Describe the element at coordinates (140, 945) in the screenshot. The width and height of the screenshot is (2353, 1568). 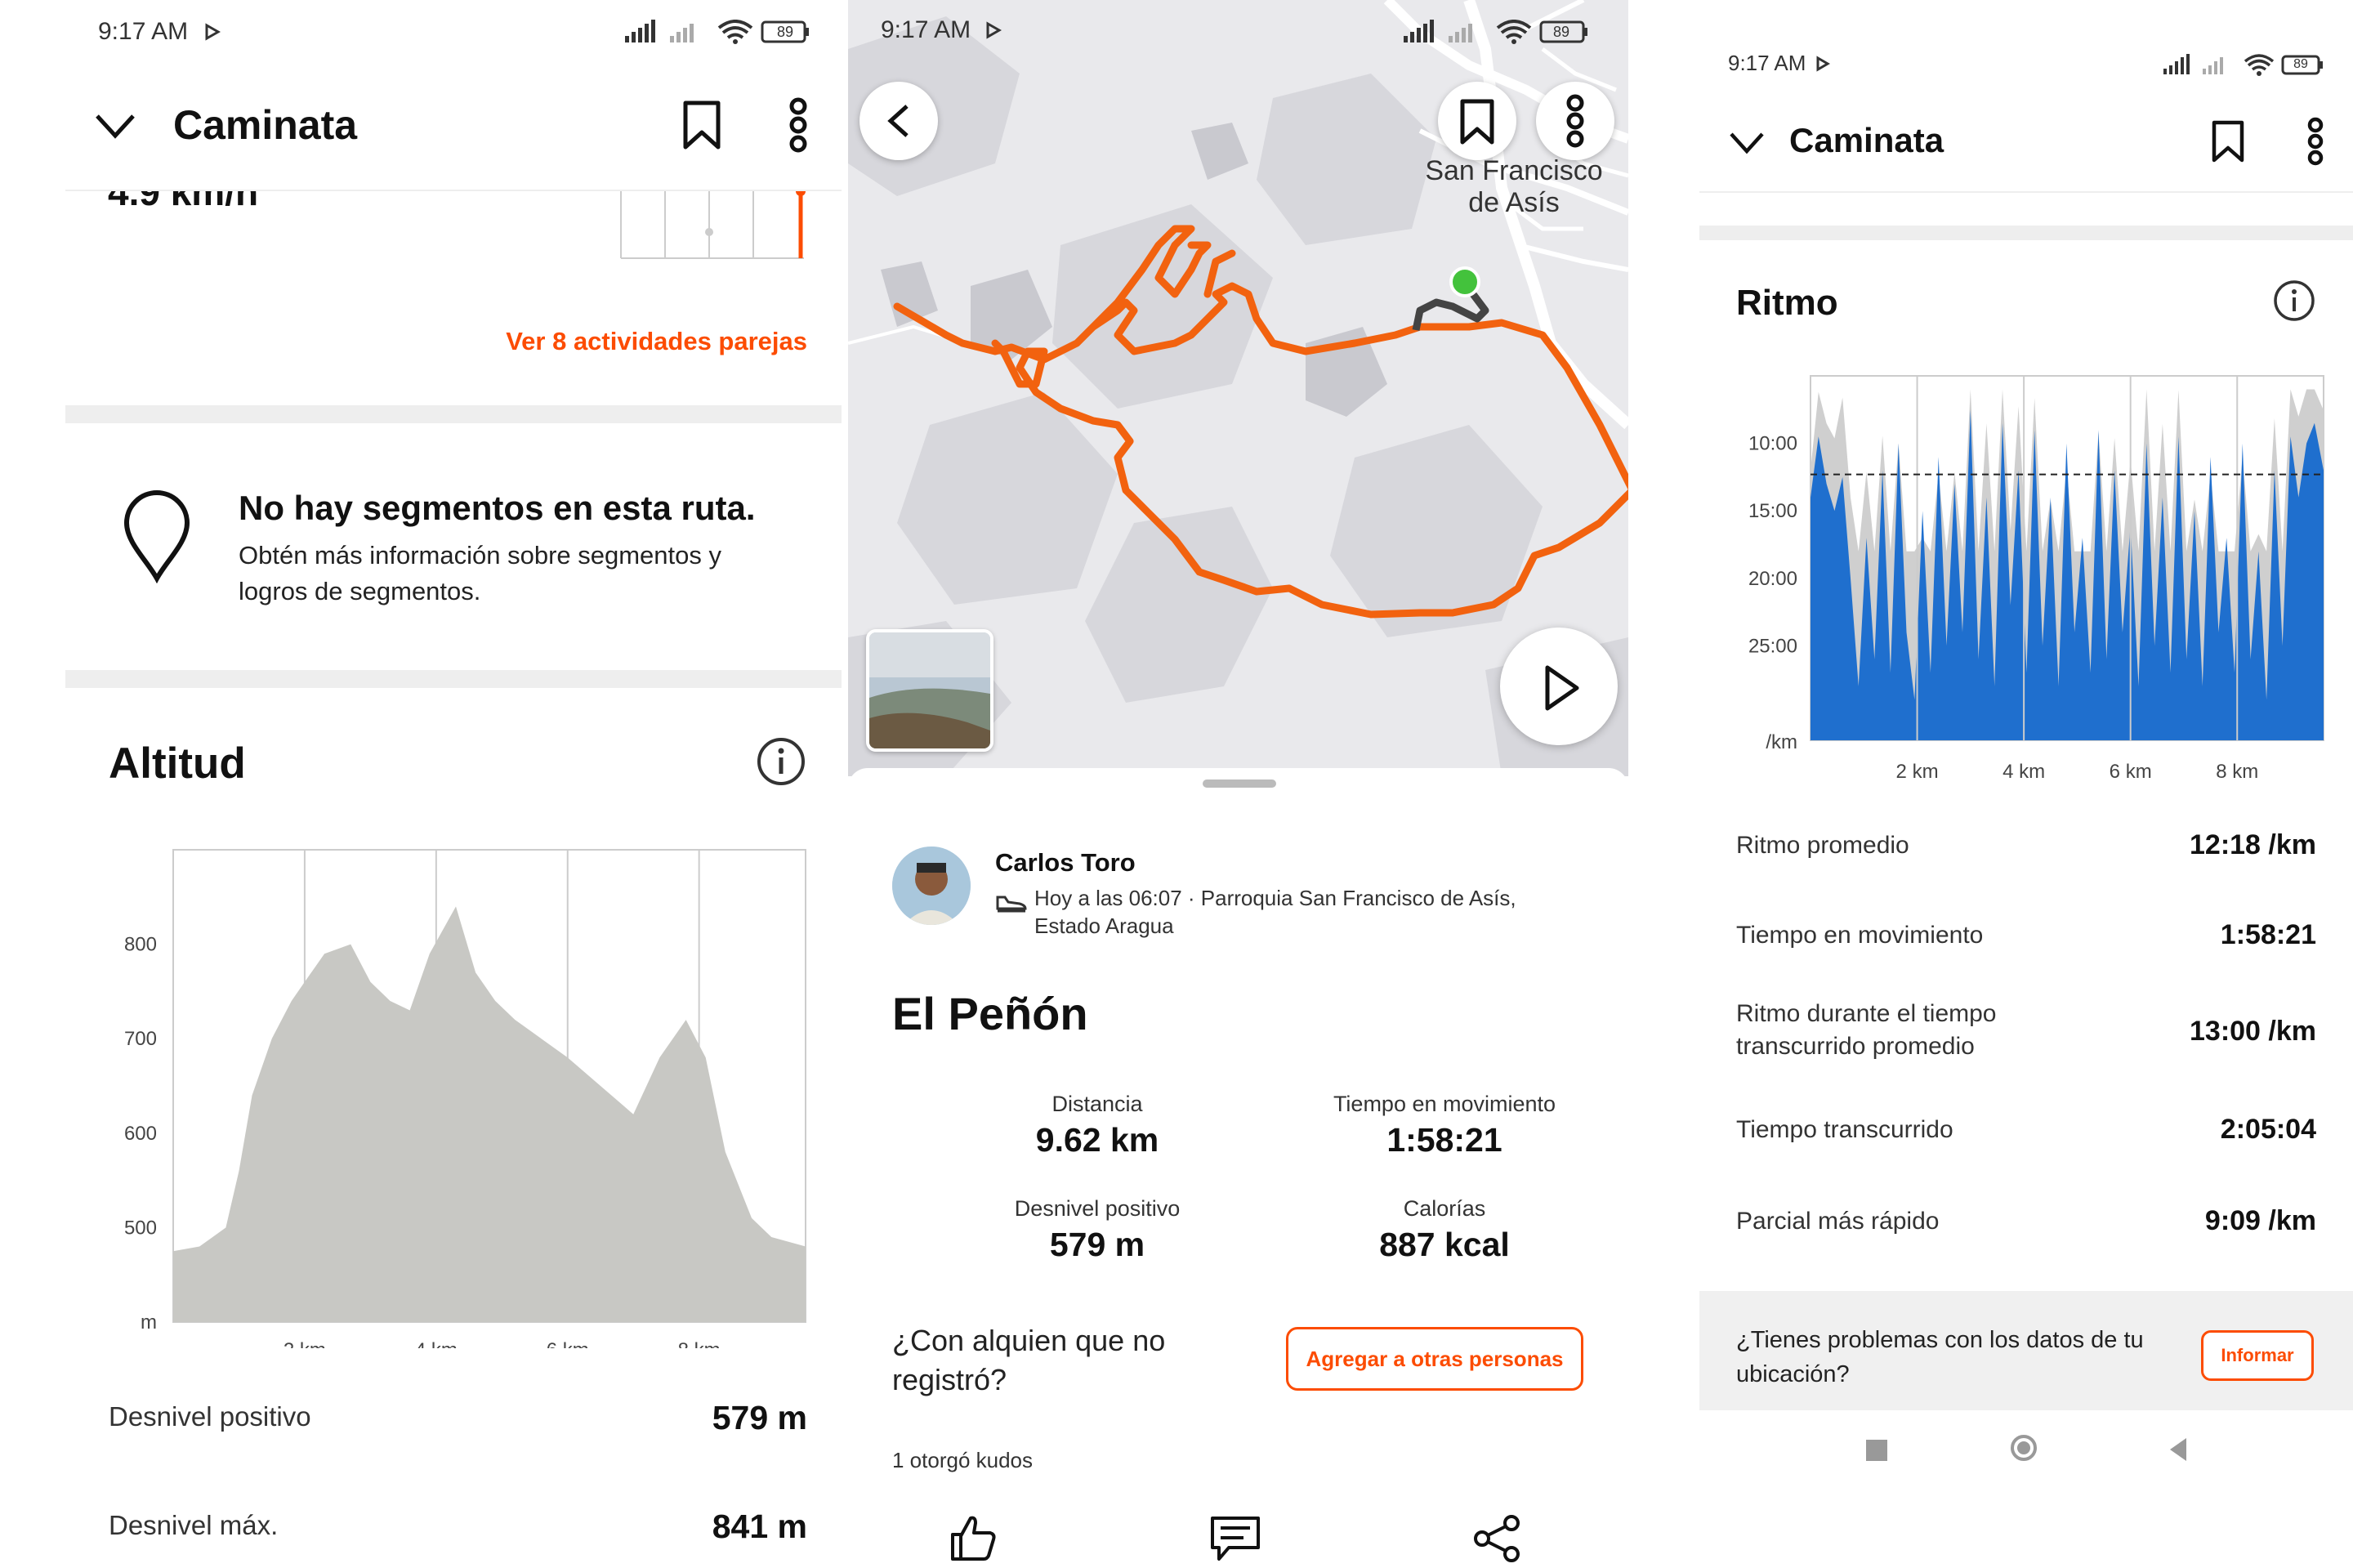
I see `y-tick-label: 800` at that location.